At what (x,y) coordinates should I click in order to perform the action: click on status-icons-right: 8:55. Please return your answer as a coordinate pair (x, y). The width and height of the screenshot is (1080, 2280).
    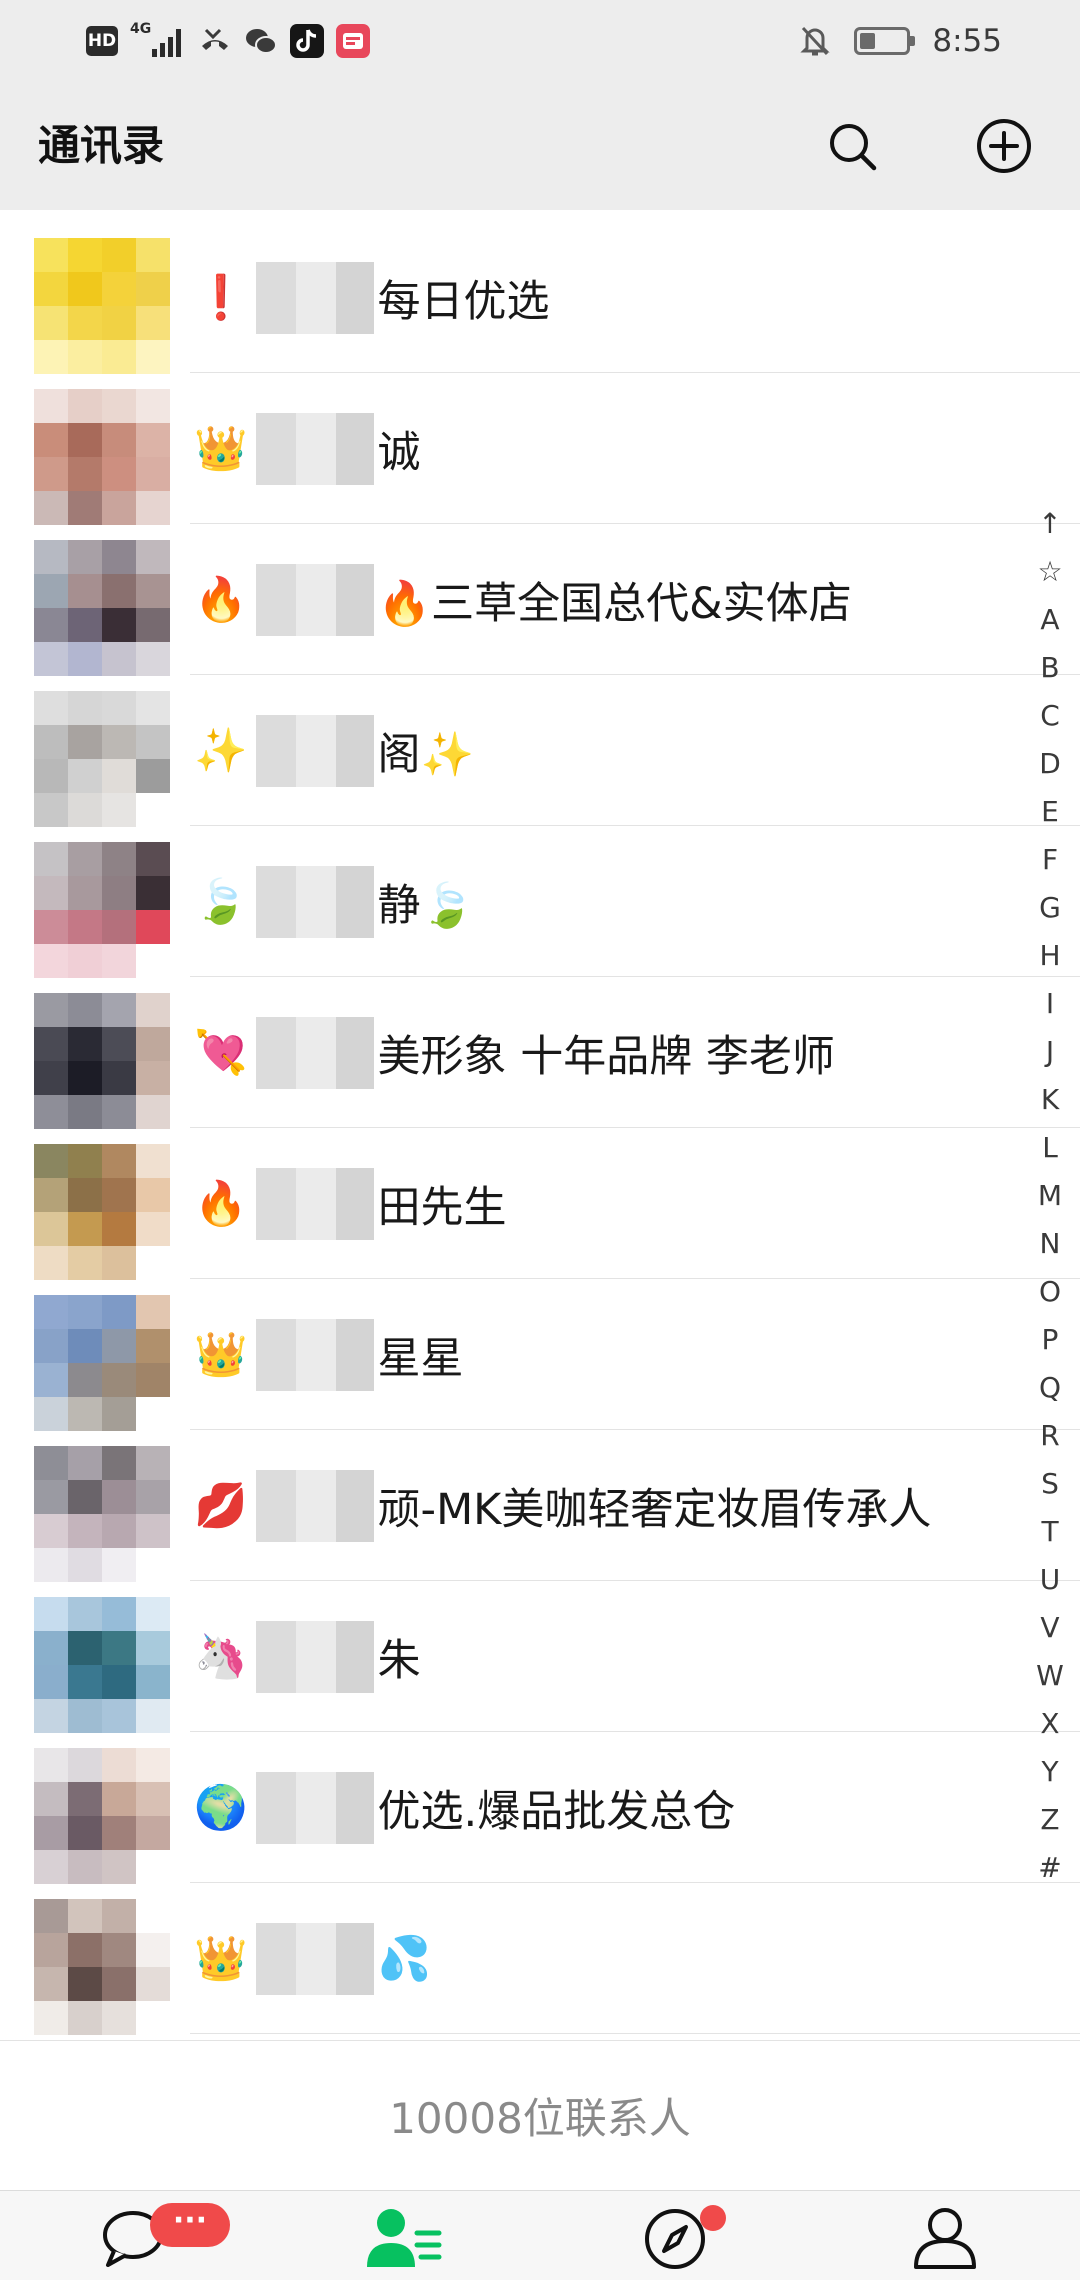
    Looking at the image, I should click on (900, 41).